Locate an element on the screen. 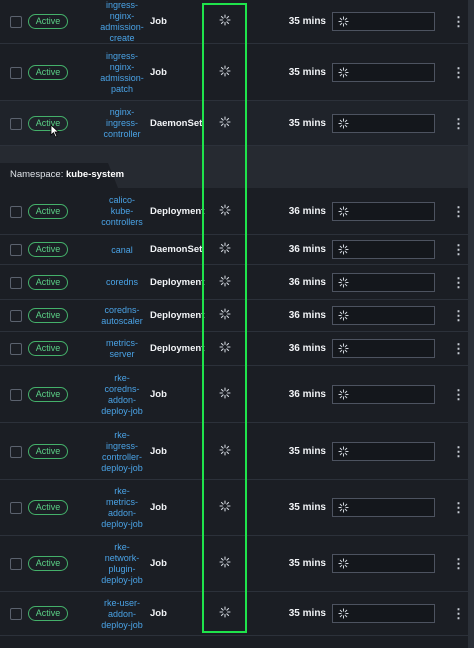 The width and height of the screenshot is (474, 648). workload-name-link: nginx- ingress- controller is located at coordinates (122, 123).